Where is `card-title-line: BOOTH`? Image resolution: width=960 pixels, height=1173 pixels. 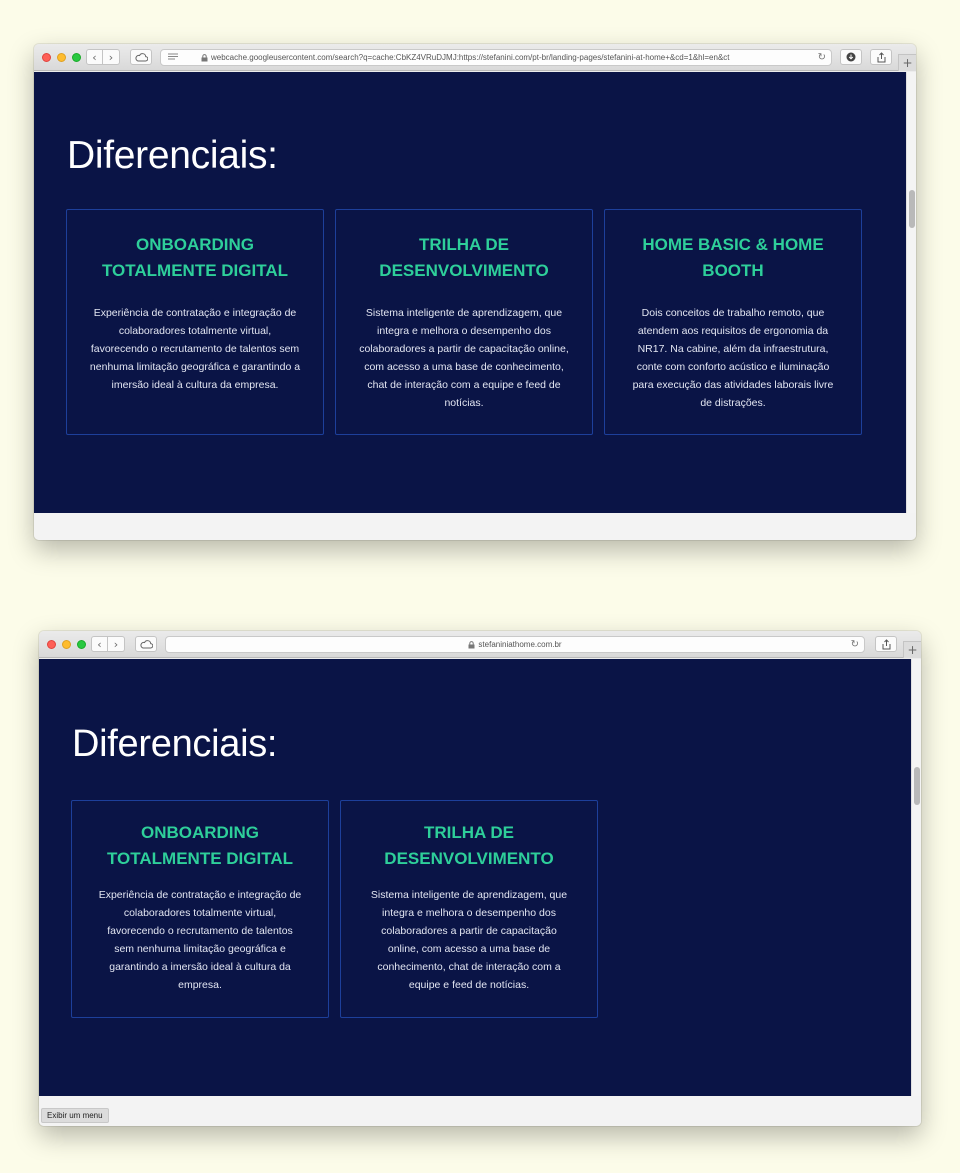
card-title-line: BOOTH is located at coordinates (733, 270).